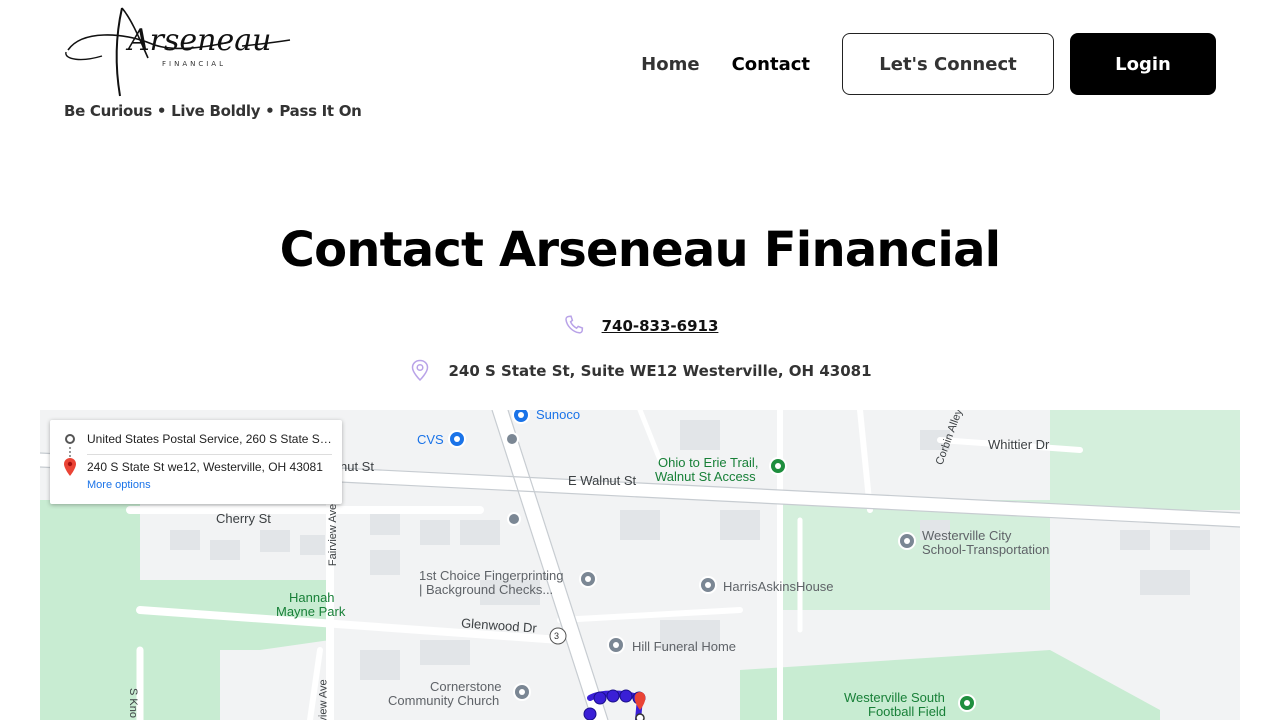 This screenshot has width=1280, height=720. I want to click on bus-stop-icon, so click(512, 439).